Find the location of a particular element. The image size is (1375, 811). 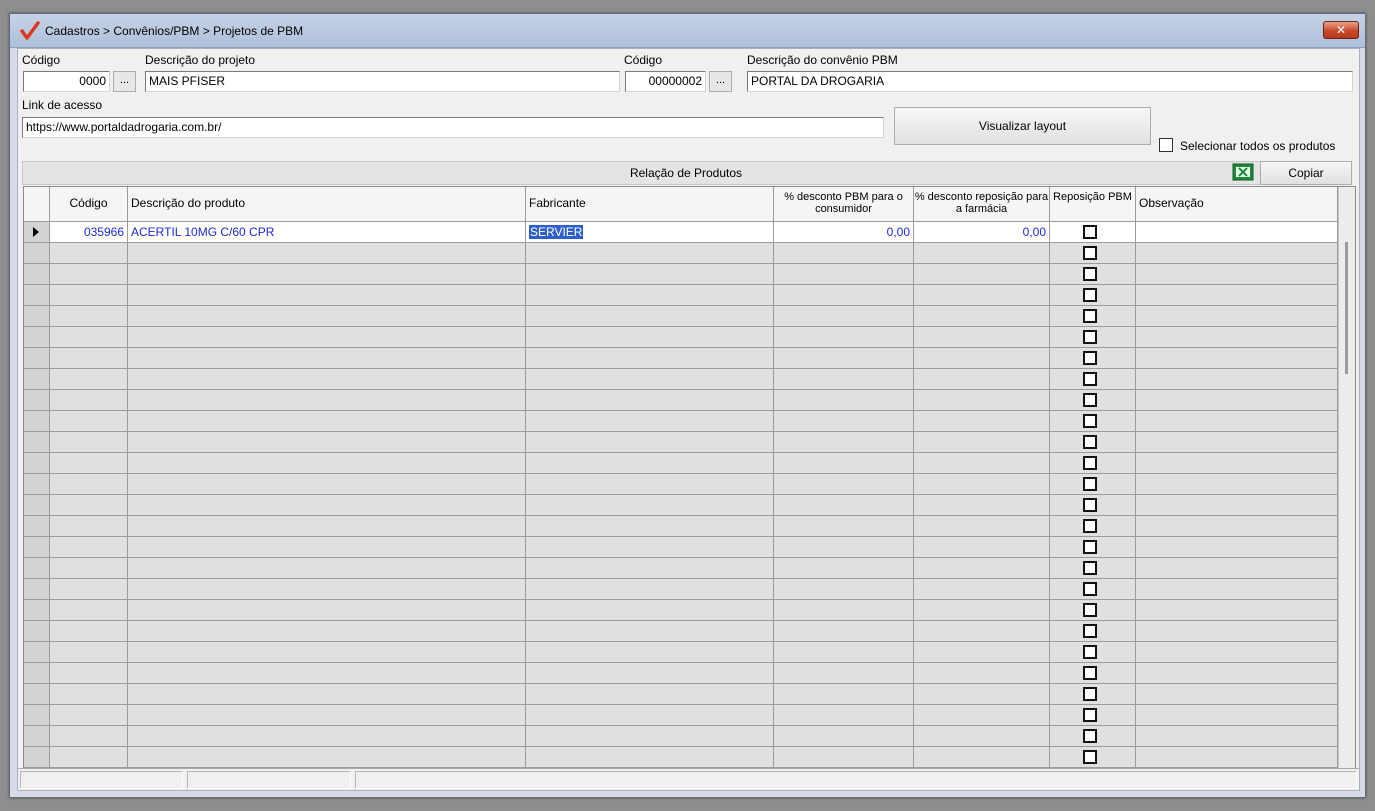

visualizar-layout-button: Visualizar layout is located at coordinates (1022, 126).